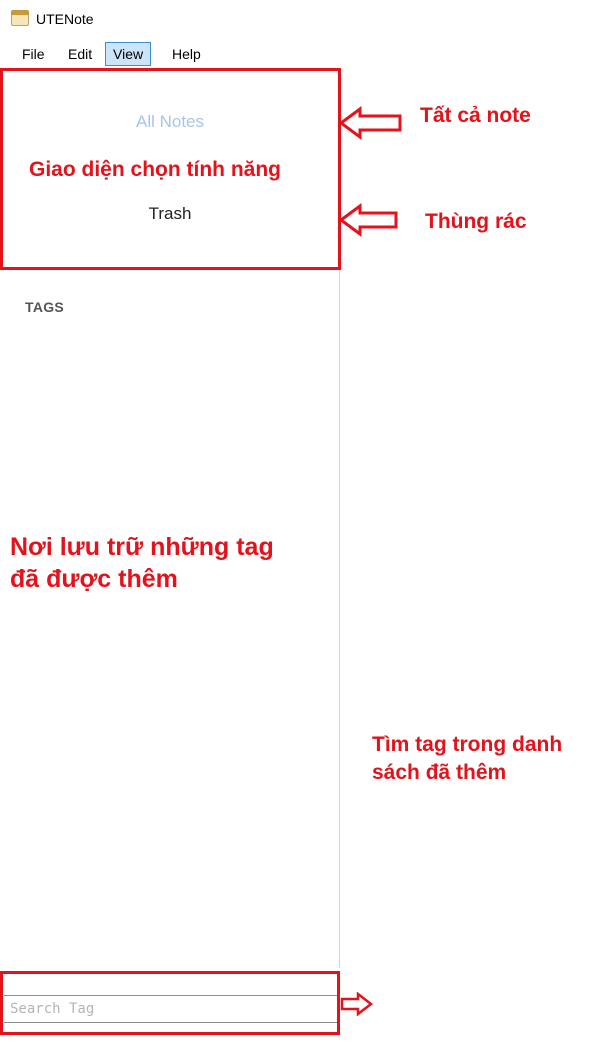 The image size is (608, 1043). Describe the element at coordinates (80, 54) in the screenshot. I see `menu-edit: Edit` at that location.